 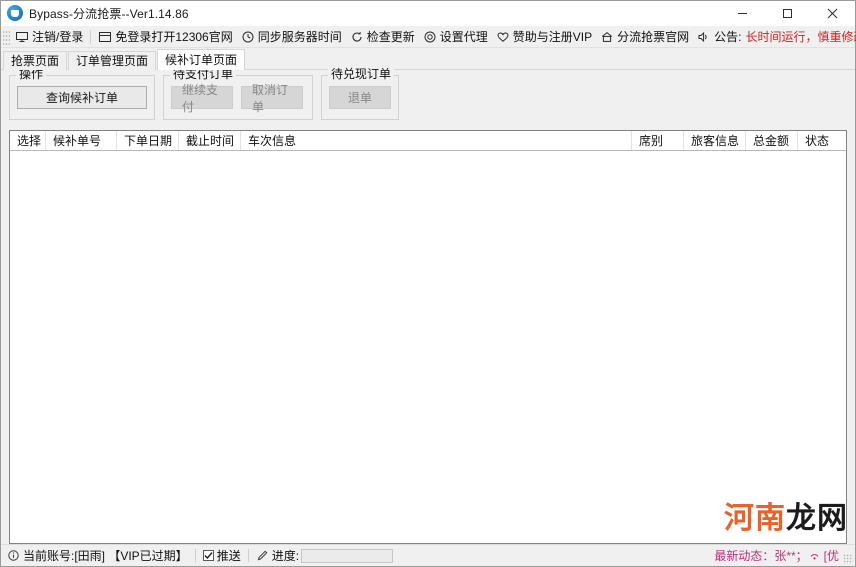 I want to click on grid-col-waitlist-no: 候补单号, so click(x=81, y=140).